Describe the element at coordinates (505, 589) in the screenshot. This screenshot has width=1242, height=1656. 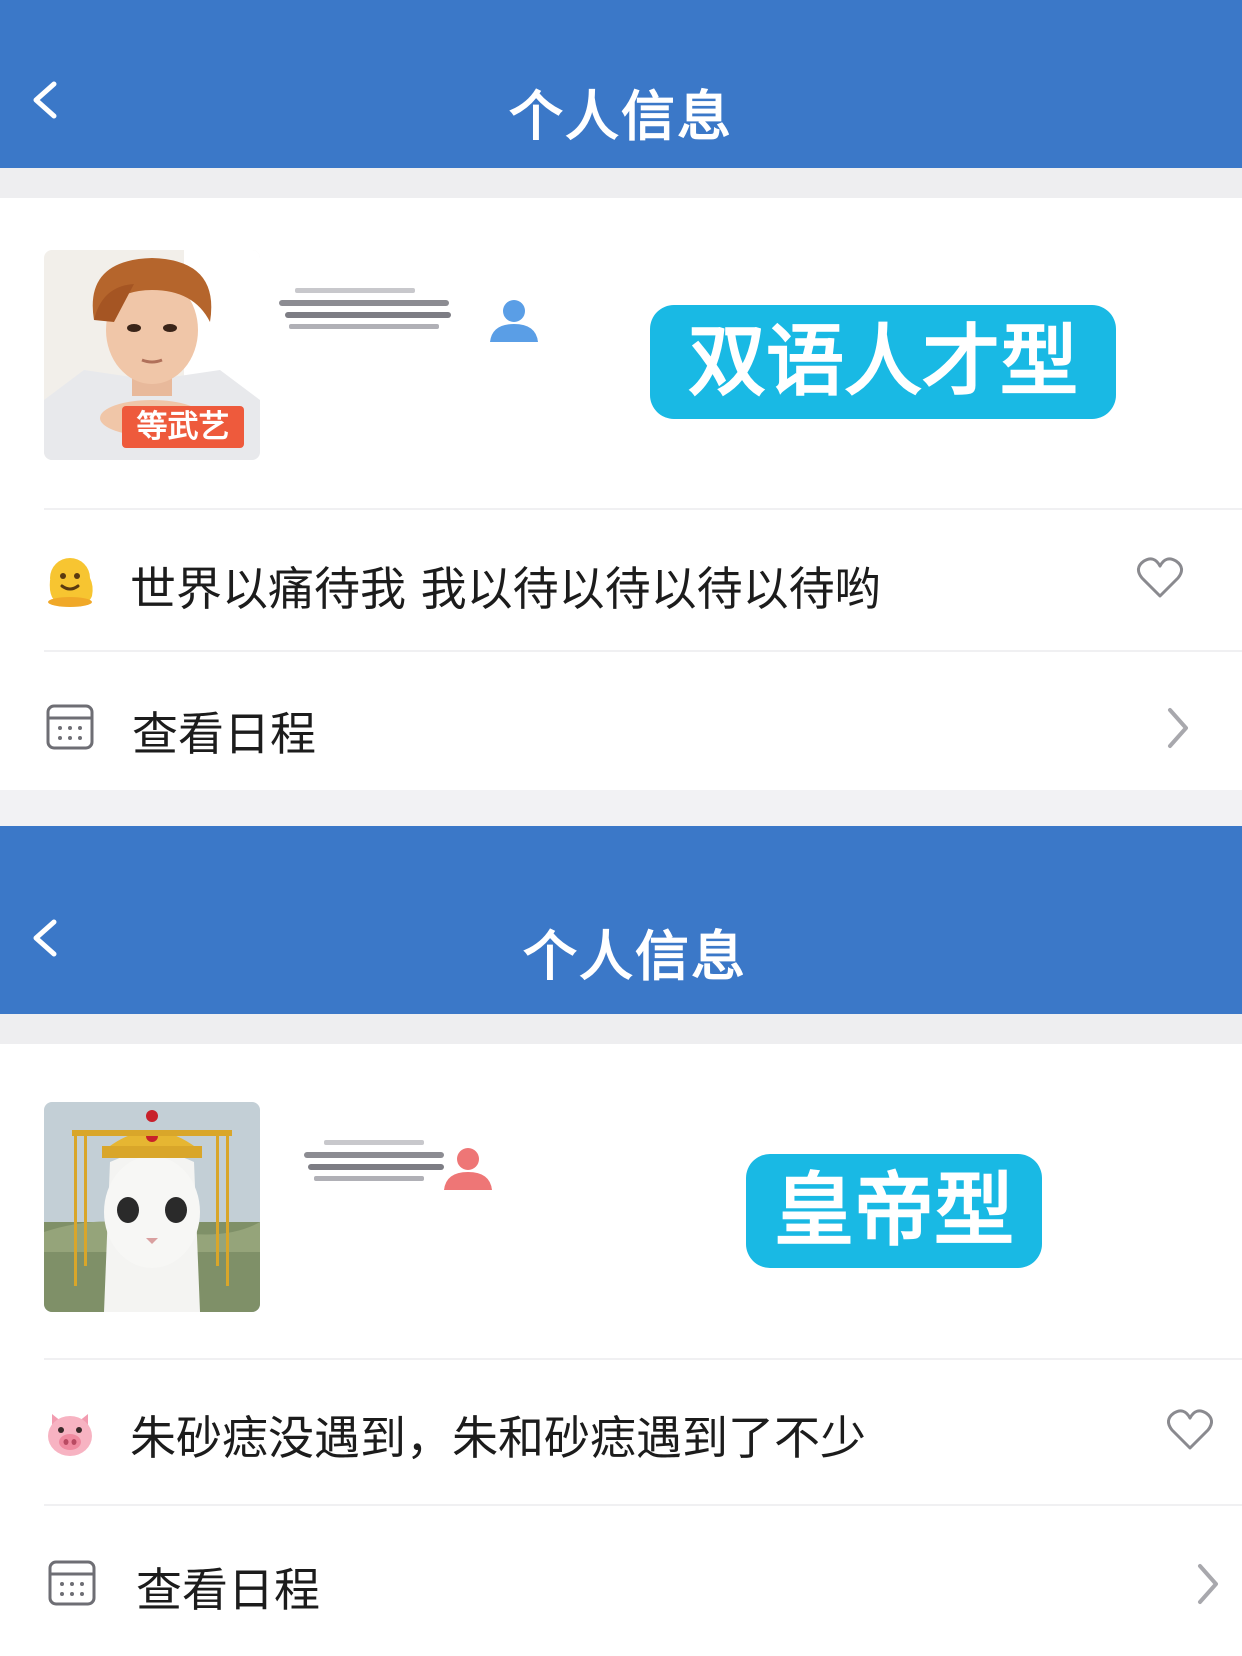
I see `status-text: 世界以痛待我 我以待以待以待以待哟` at that location.